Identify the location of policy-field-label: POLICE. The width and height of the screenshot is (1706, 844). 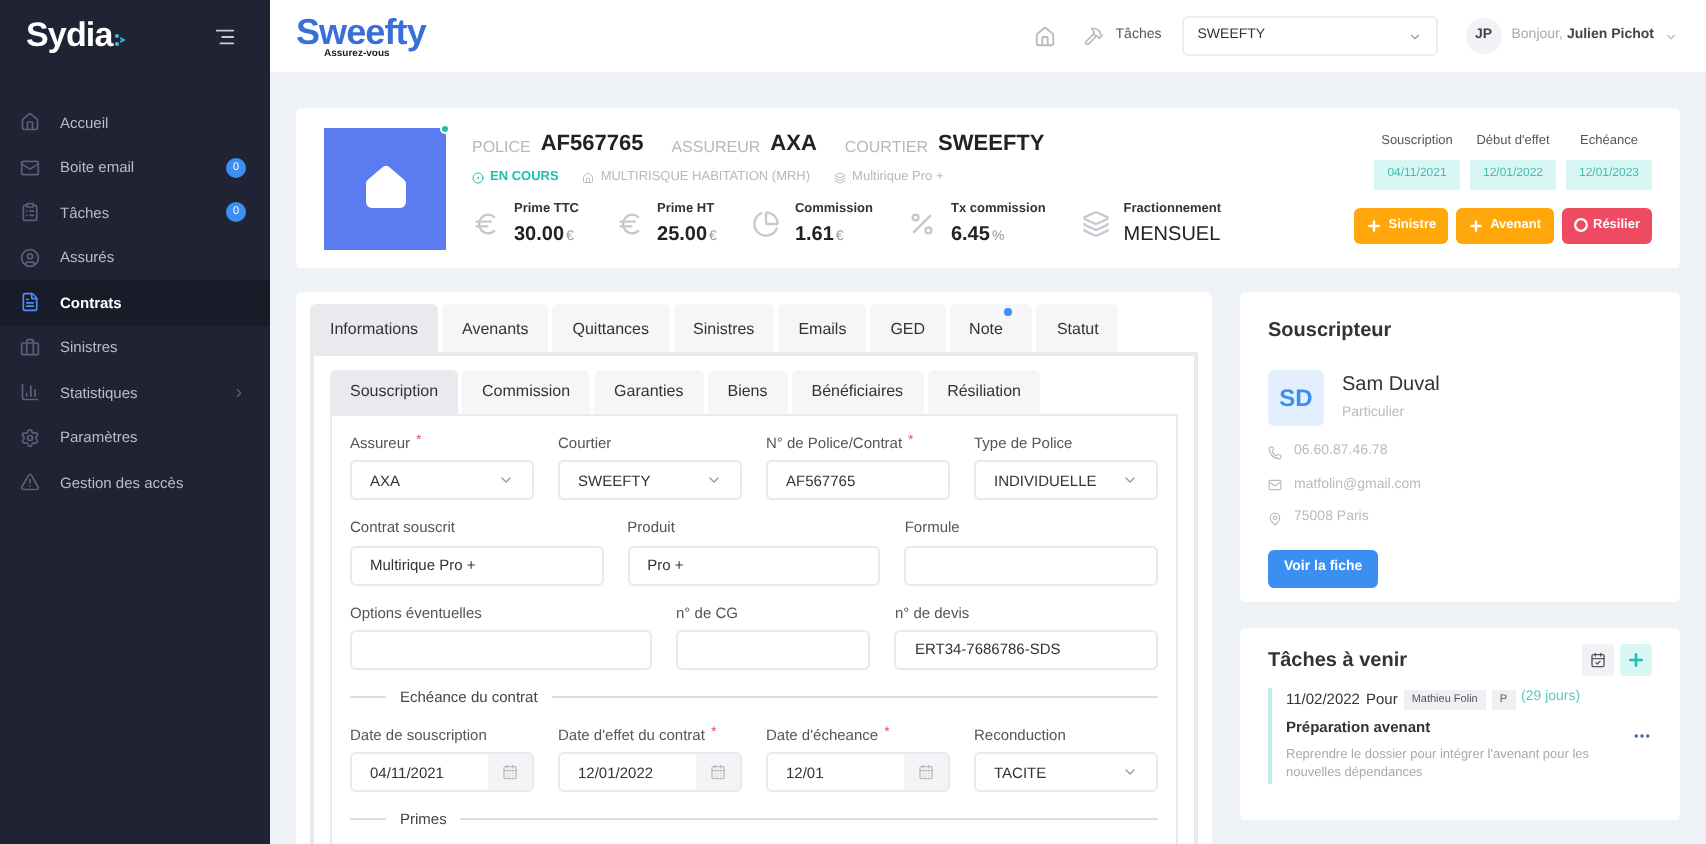
(501, 148).